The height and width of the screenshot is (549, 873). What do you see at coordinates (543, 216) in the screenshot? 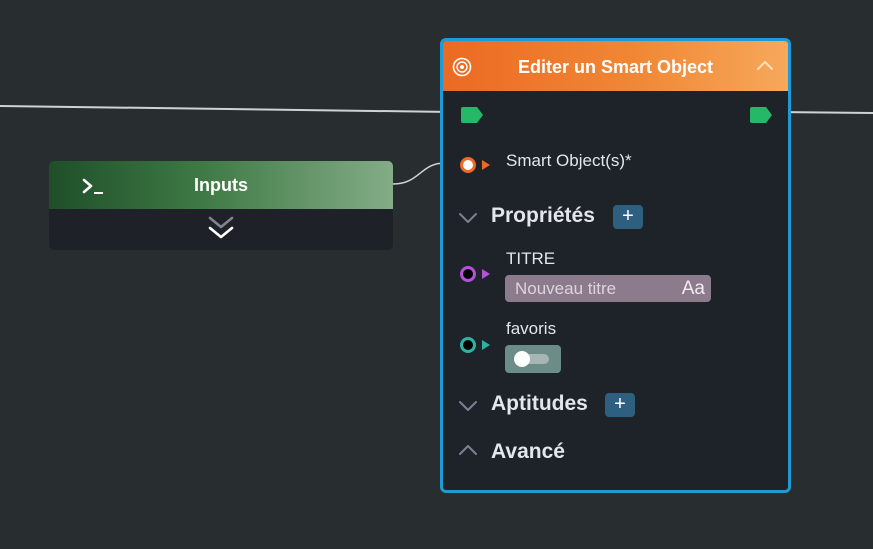
I see `section-proprietes: Propriétés` at bounding box center [543, 216].